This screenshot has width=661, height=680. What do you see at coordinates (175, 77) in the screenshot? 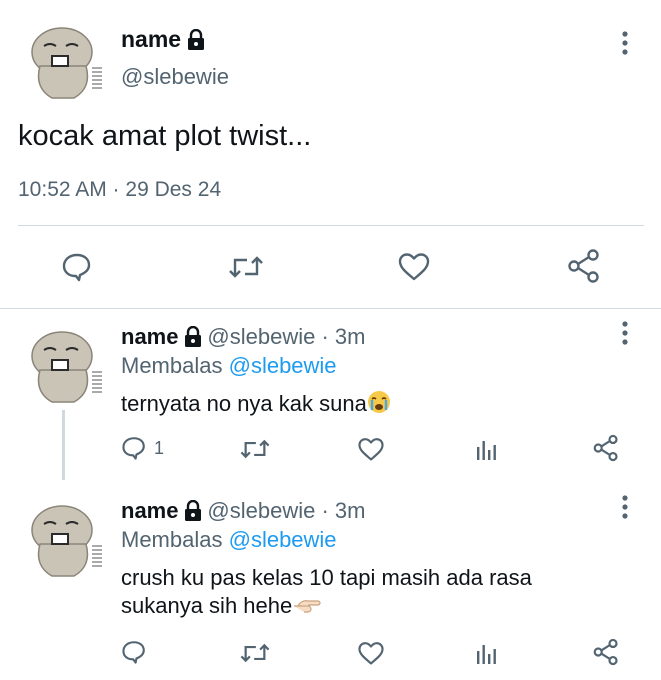
I see `handle: @slebewie` at bounding box center [175, 77].